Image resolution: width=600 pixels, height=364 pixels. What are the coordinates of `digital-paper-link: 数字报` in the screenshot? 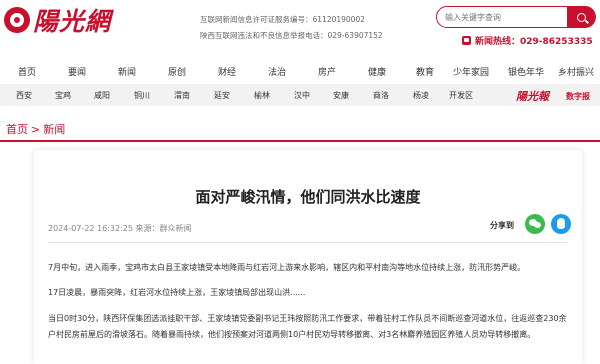 It's located at (578, 96).